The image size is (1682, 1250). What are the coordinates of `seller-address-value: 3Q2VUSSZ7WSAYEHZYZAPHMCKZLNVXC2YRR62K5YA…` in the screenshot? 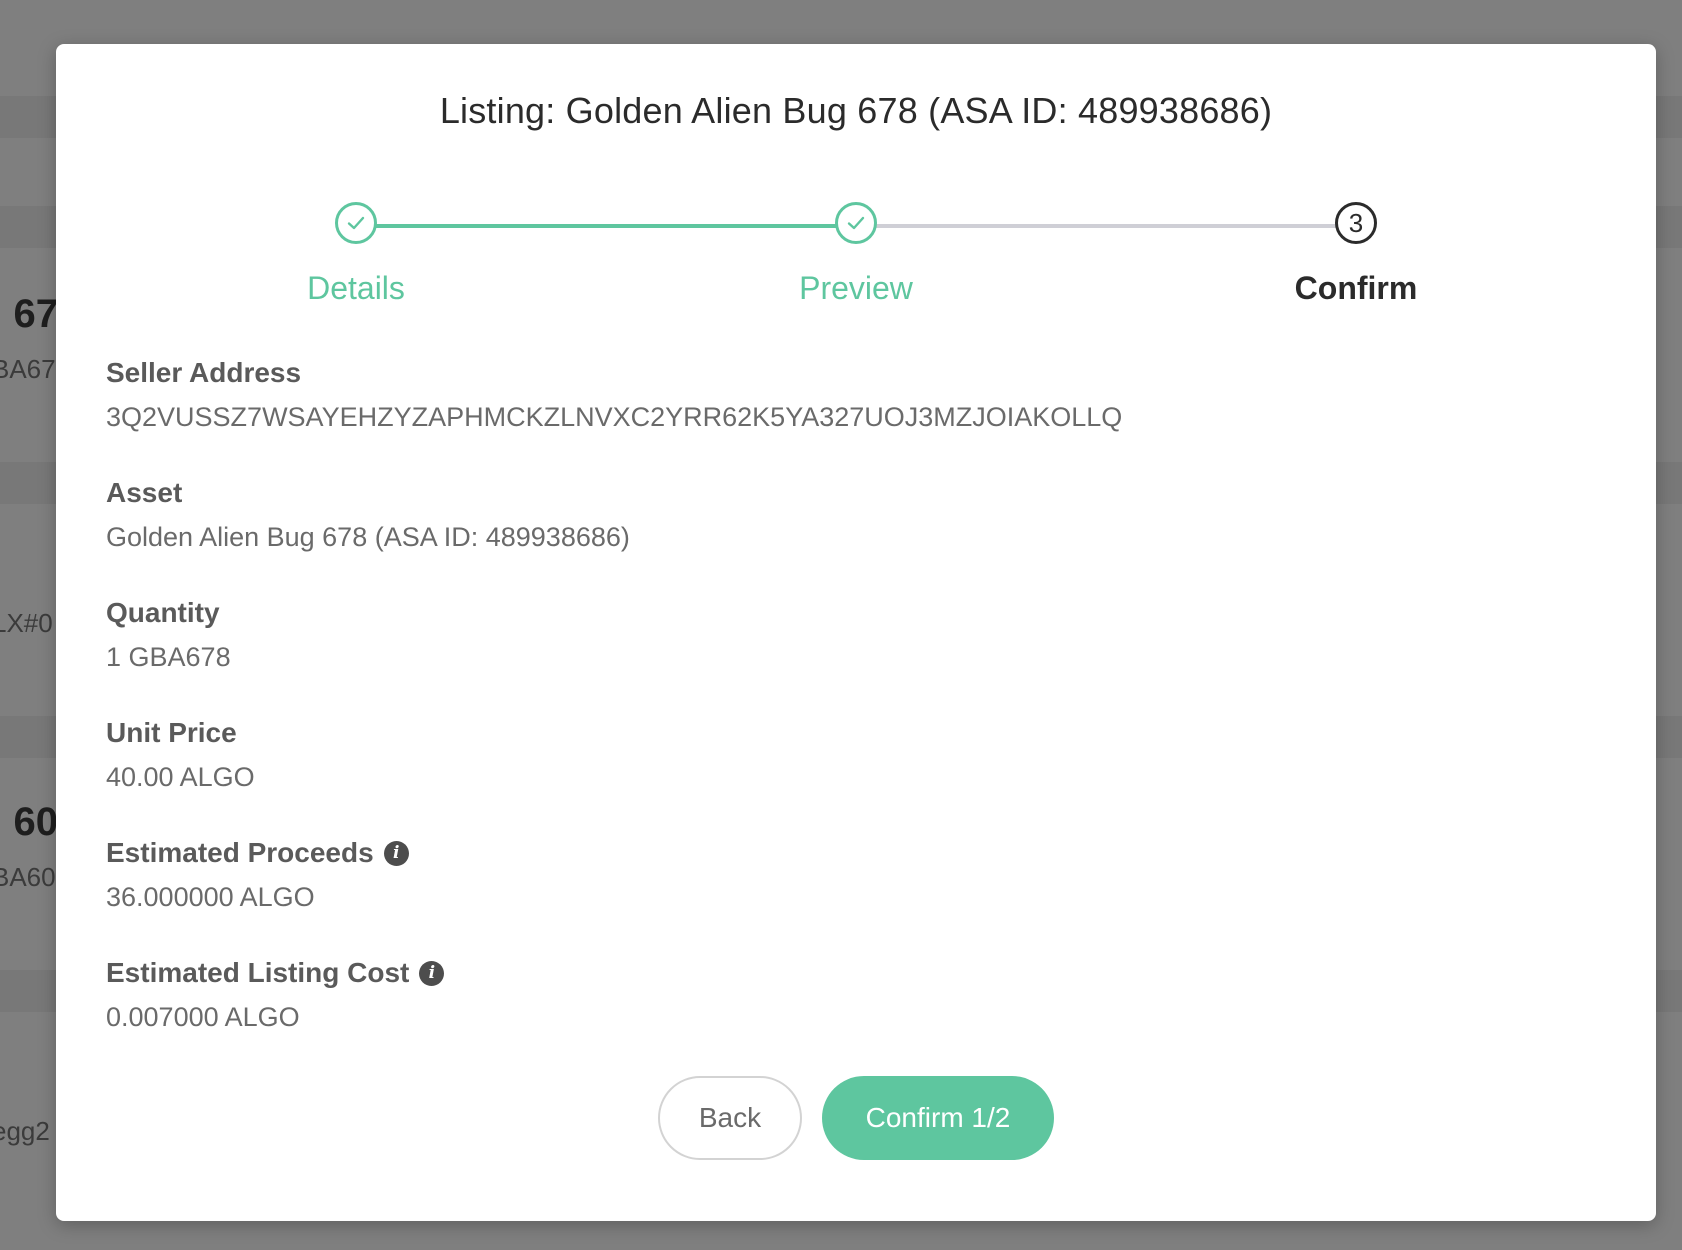 It's located at (614, 417).